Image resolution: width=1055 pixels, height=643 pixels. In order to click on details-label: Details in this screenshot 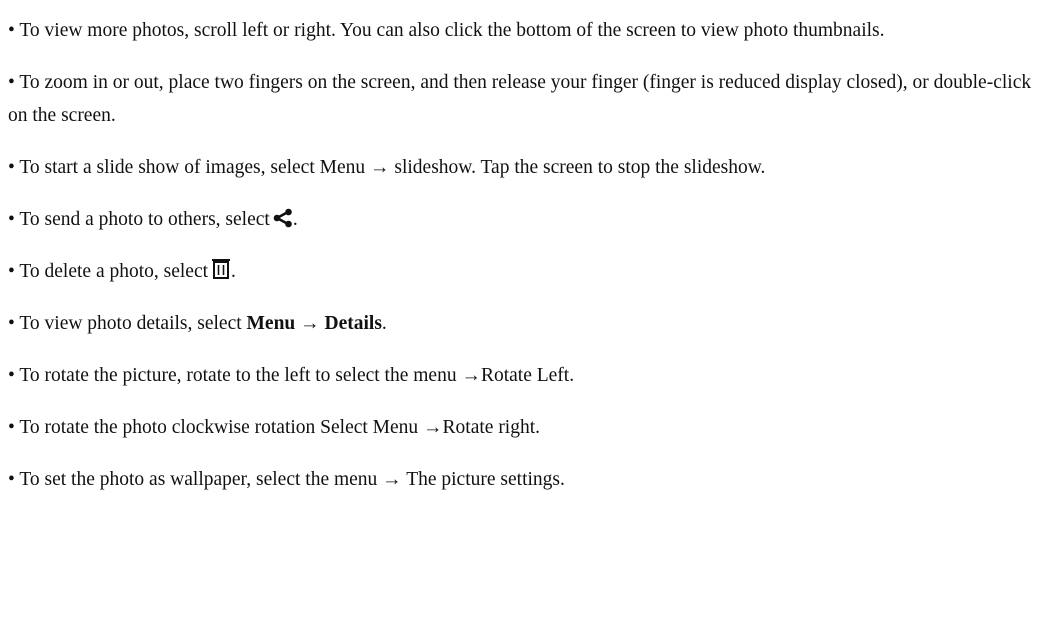, I will do `click(353, 323)`.